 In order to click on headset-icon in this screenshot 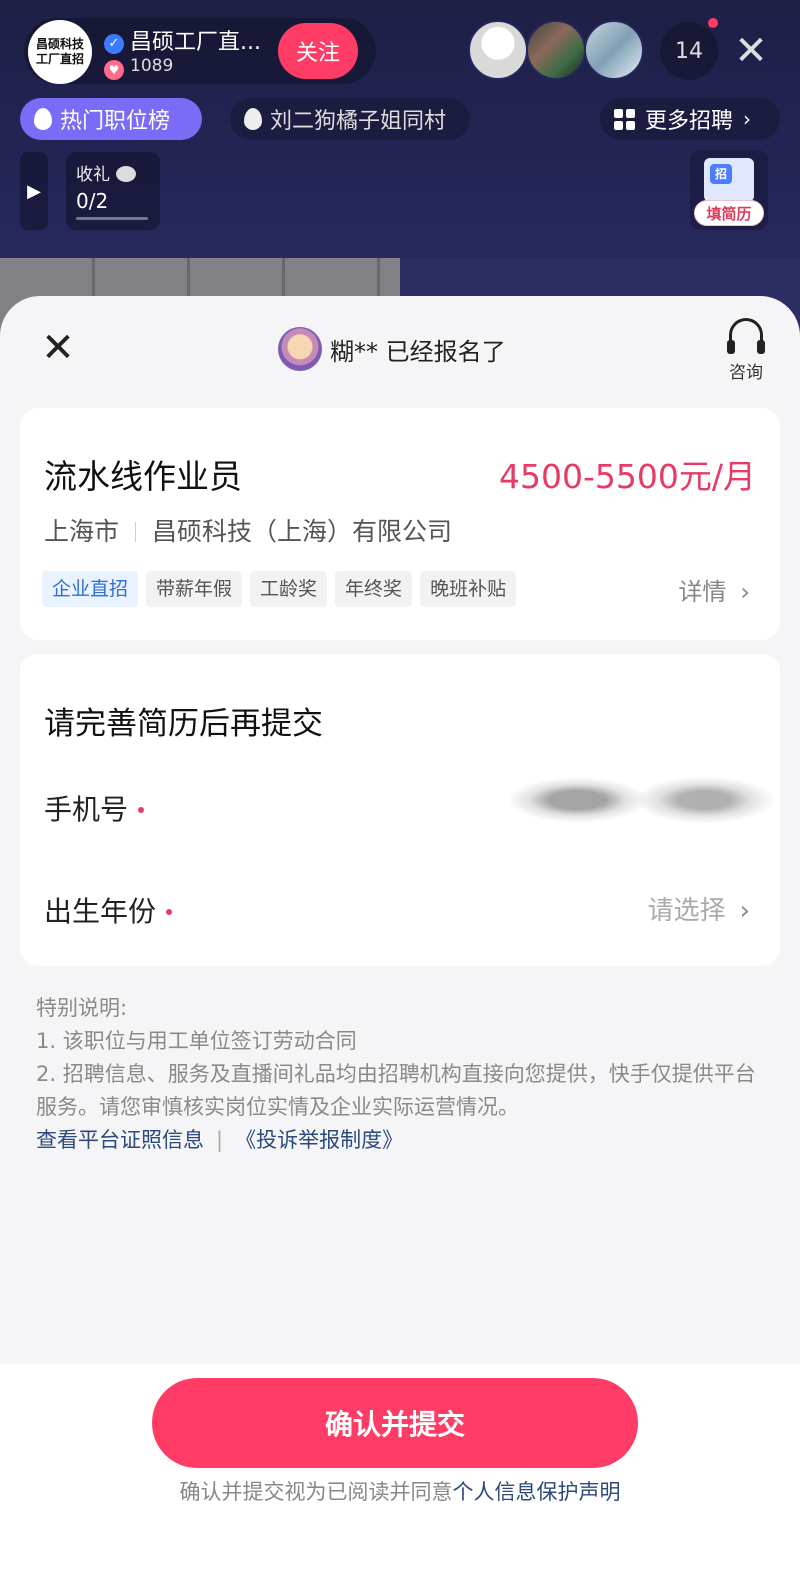, I will do `click(746, 336)`.